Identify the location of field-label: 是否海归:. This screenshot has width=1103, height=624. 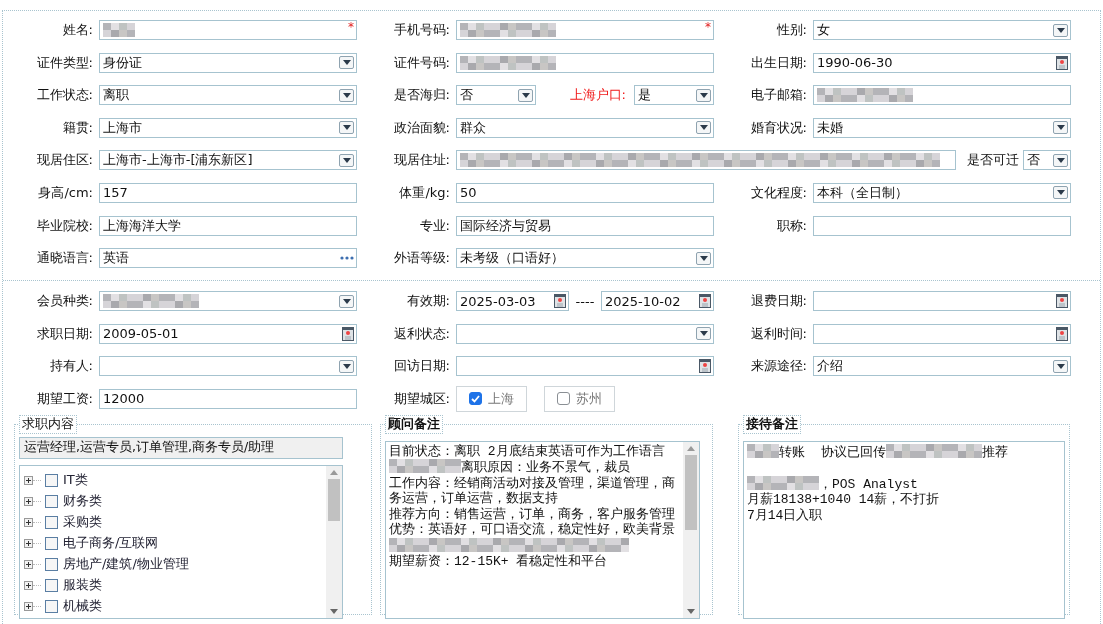
(421, 95).